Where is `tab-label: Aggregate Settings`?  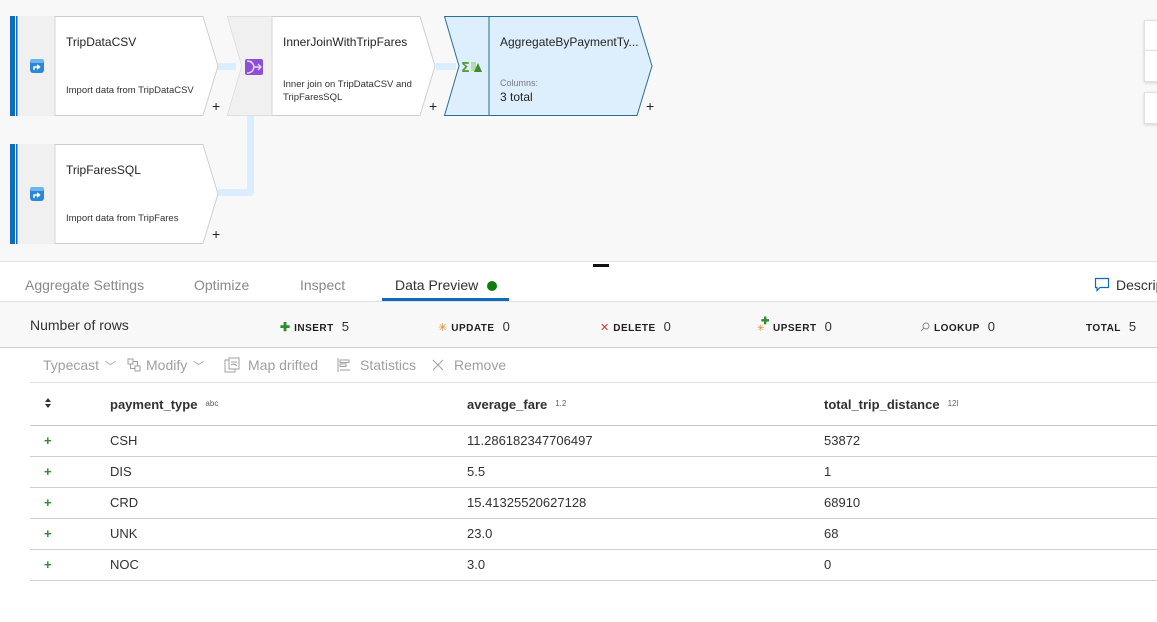 tab-label: Aggregate Settings is located at coordinates (85, 285).